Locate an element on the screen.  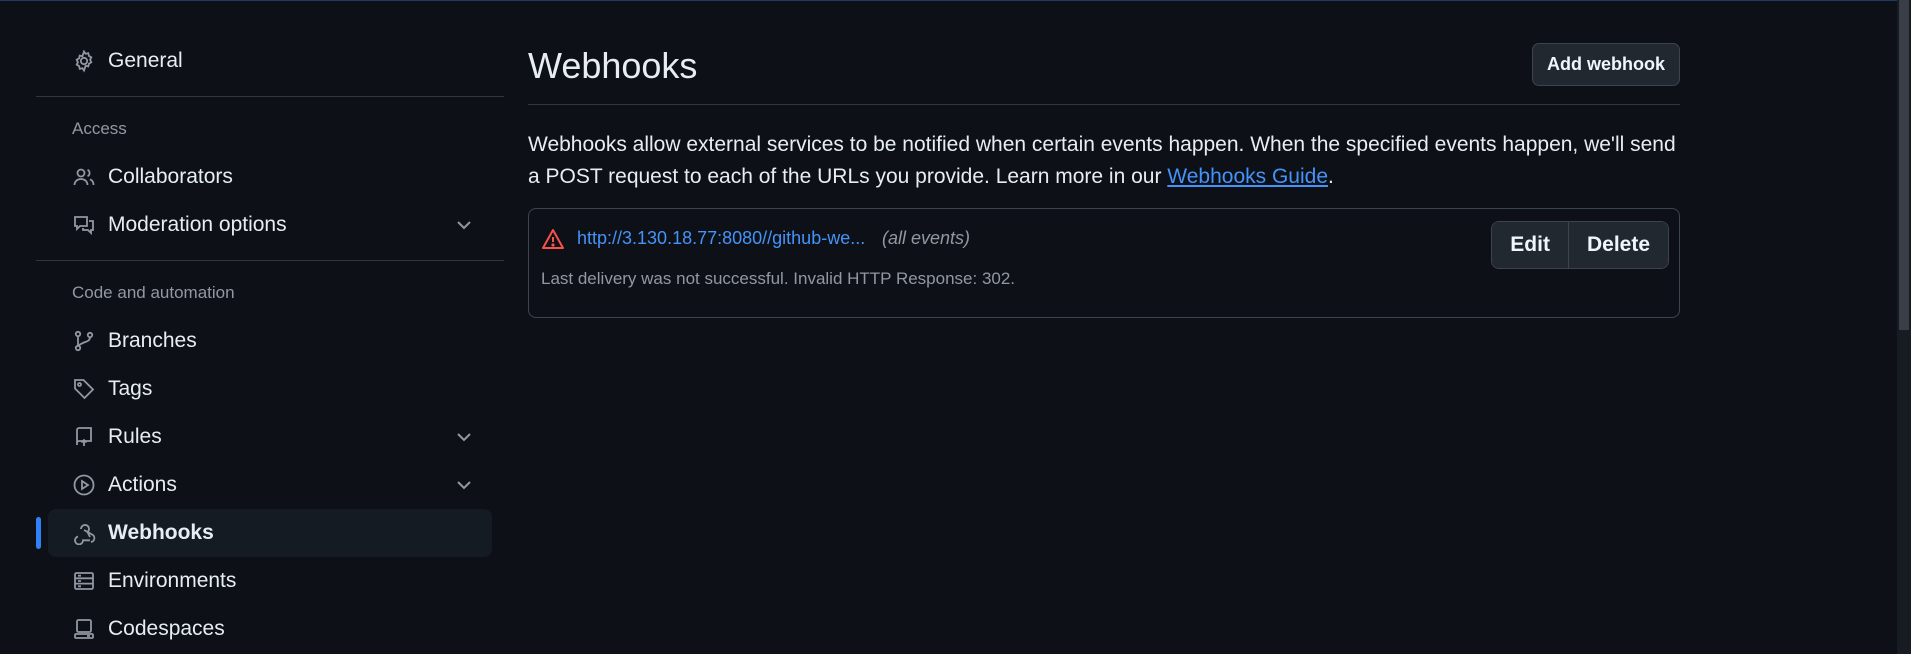
sidebar-item-rules: Rules is located at coordinates (270, 437).